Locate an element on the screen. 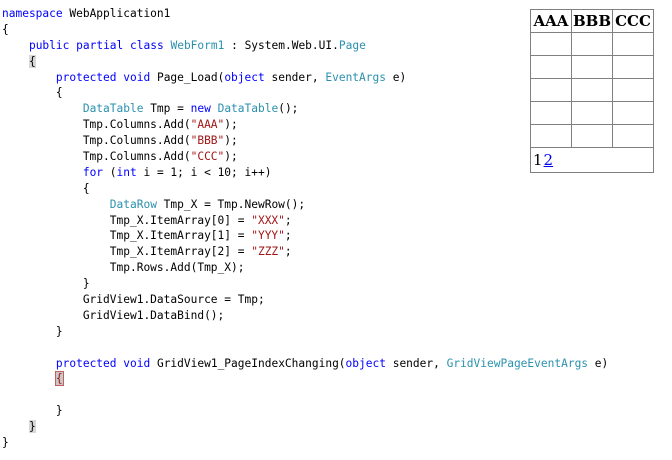  code-token: "AAA" is located at coordinates (207, 125).